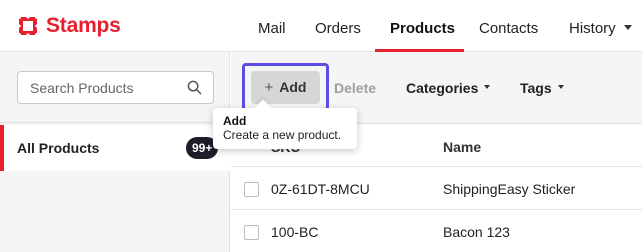 The height and width of the screenshot is (252, 642). What do you see at coordinates (194, 87) in the screenshot?
I see `search-icon` at bounding box center [194, 87].